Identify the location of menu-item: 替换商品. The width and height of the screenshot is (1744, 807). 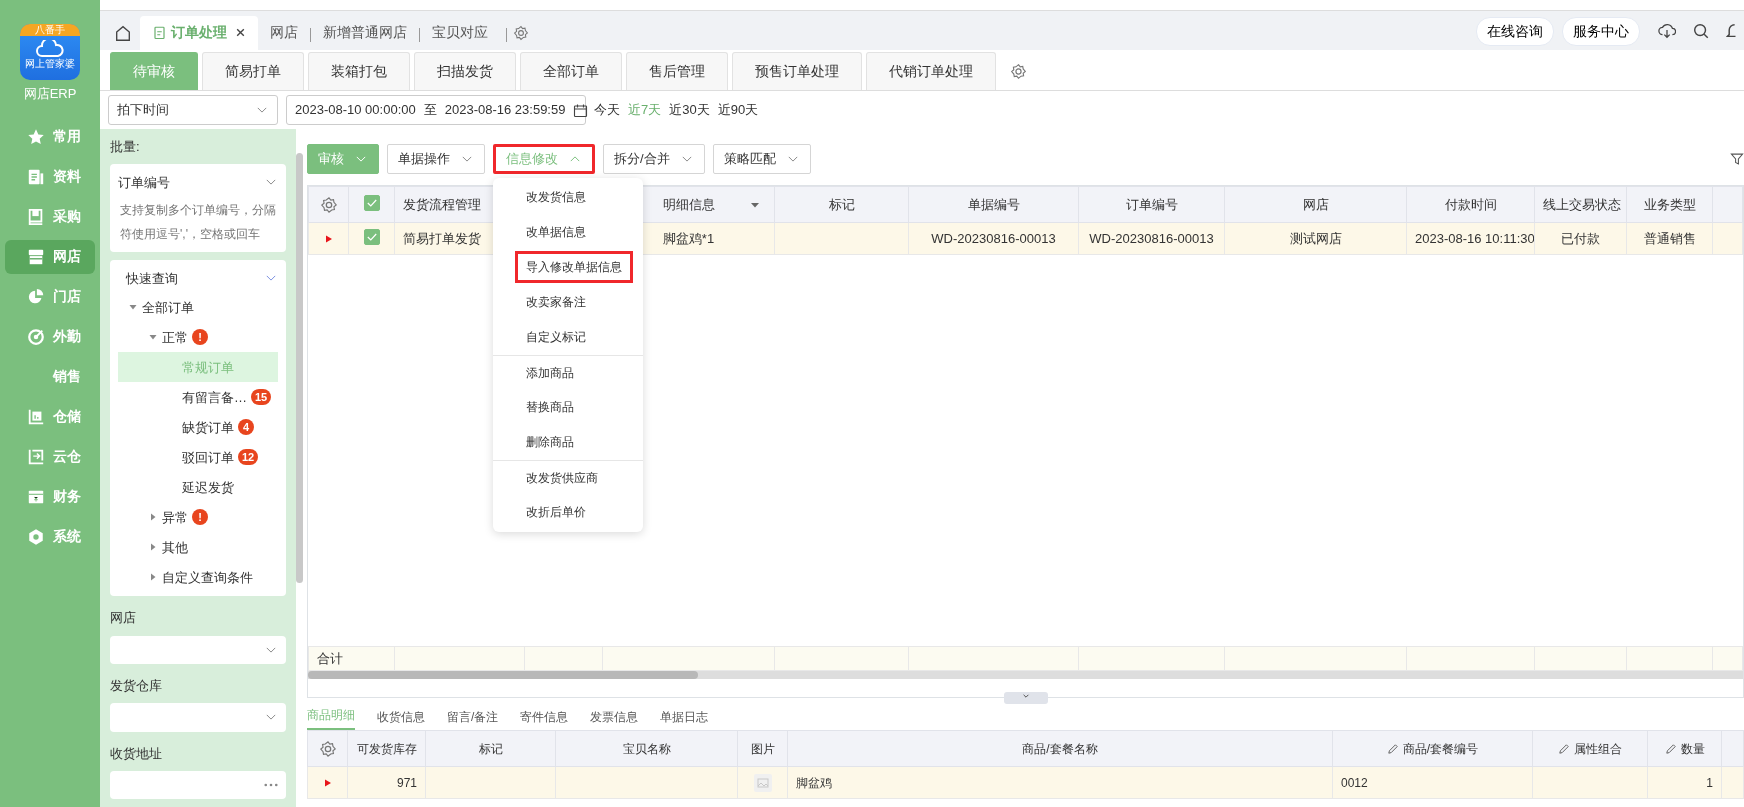
(550, 407).